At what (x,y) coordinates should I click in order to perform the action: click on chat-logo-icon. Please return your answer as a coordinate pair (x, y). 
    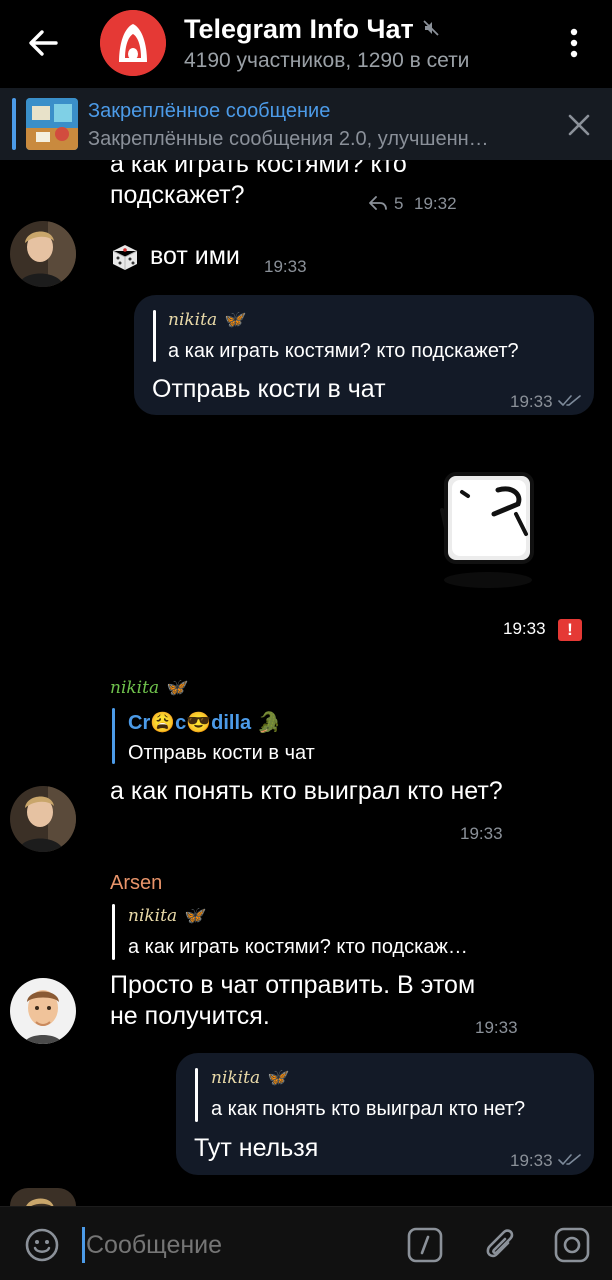
    Looking at the image, I should click on (133, 43).